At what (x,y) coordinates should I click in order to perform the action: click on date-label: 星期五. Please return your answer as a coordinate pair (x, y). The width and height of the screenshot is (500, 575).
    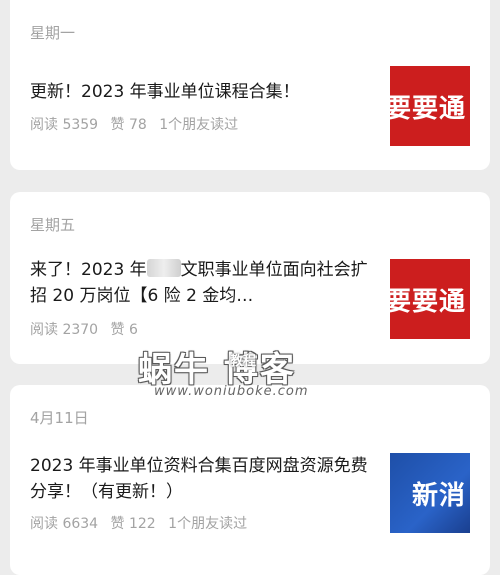
    Looking at the image, I should click on (53, 225).